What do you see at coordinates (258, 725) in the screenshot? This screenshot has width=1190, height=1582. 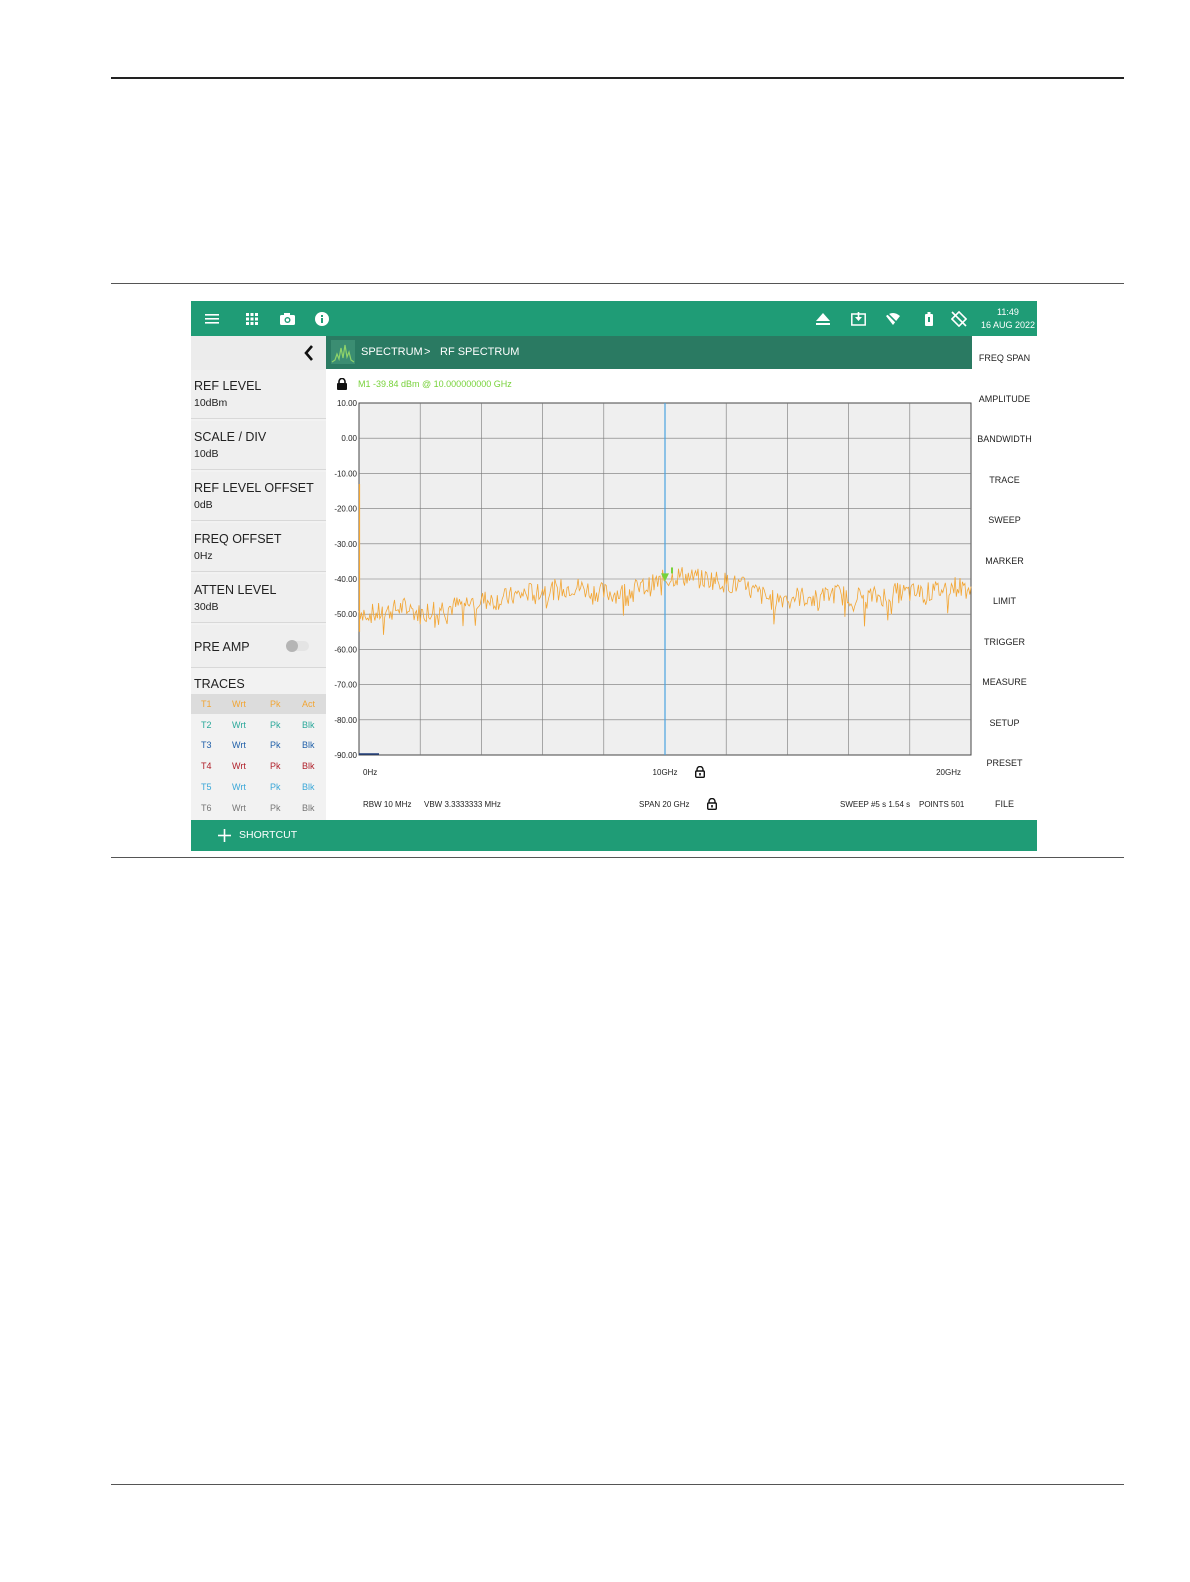 I see `trace-row-t2: T2 Wrt Pk Blk` at bounding box center [258, 725].